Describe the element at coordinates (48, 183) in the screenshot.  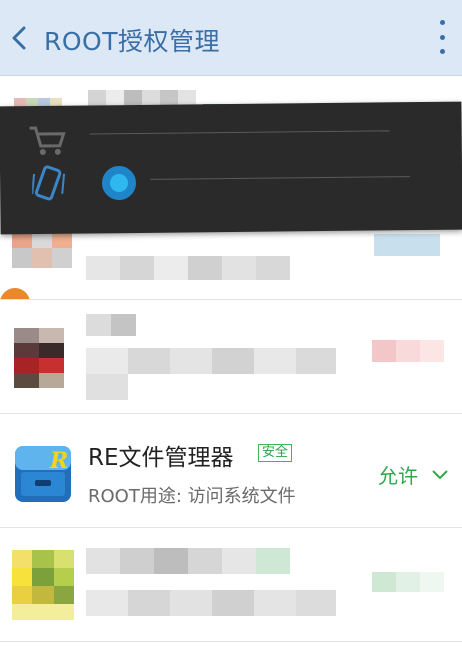
I see `phone-vibrate-icon` at that location.